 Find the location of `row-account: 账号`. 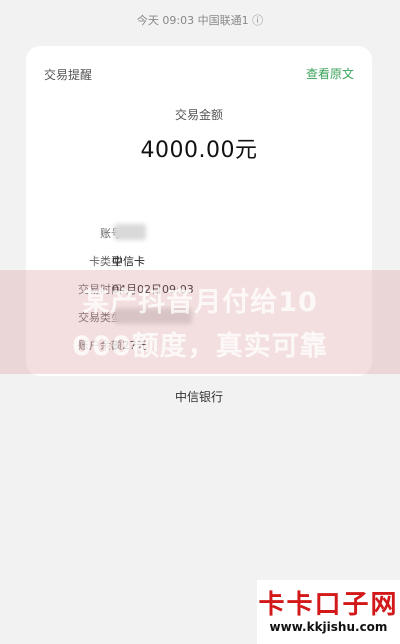

row-account: 账号 is located at coordinates (199, 233).